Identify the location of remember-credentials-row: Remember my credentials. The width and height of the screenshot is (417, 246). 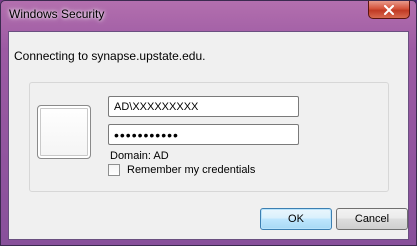
(181, 170).